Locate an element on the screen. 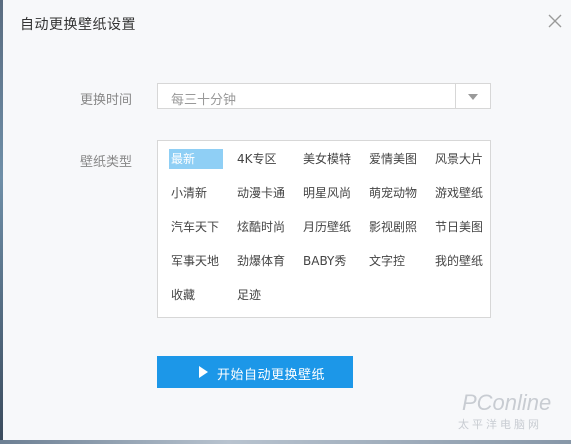  type-item: 爱情美图 is located at coordinates (393, 159).